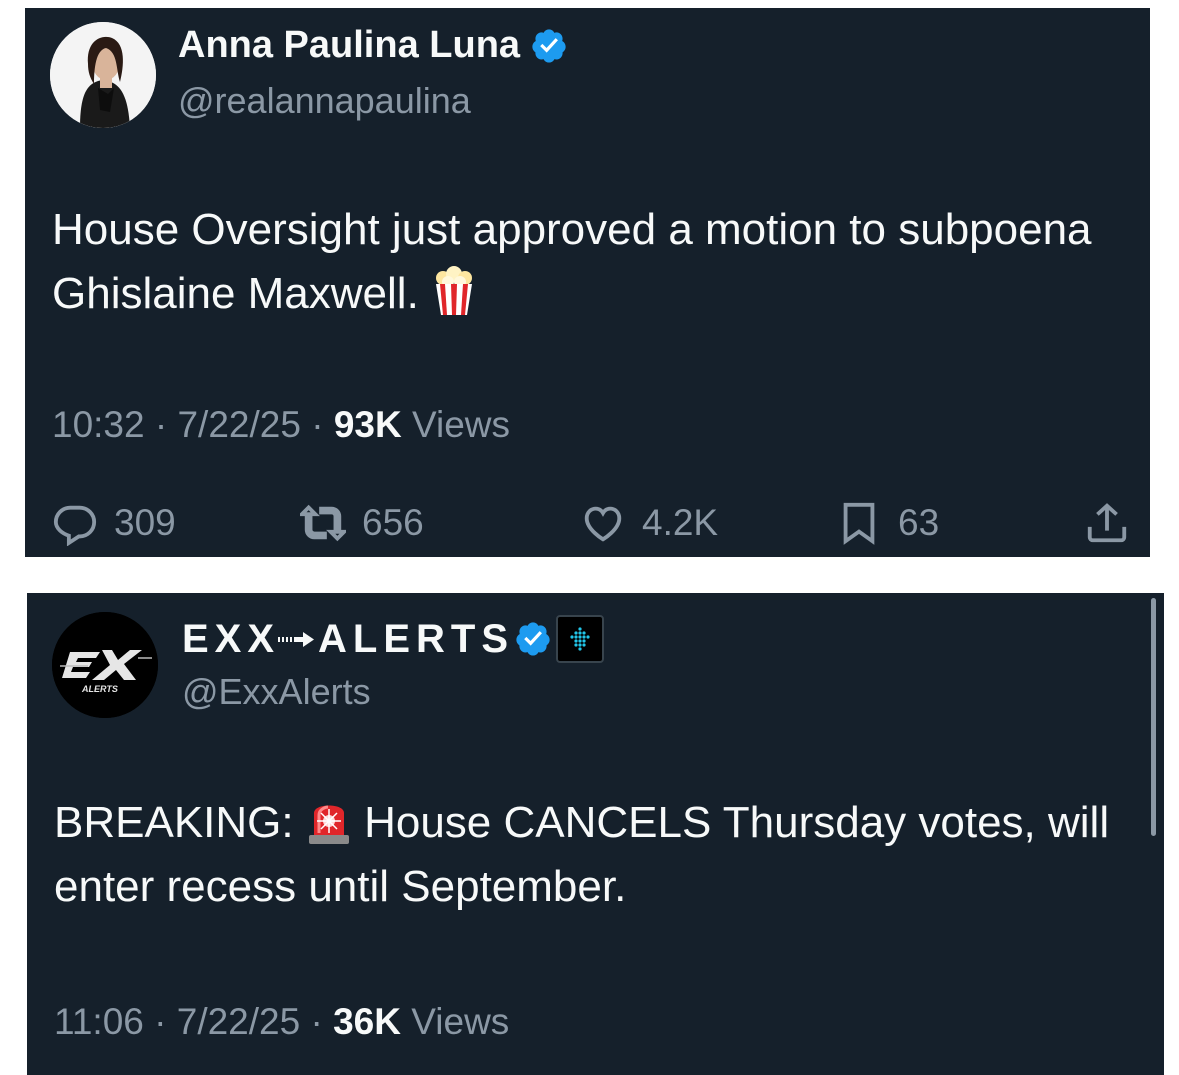 The image size is (1179, 1075). I want to click on affiliate-logo-icon, so click(580, 639).